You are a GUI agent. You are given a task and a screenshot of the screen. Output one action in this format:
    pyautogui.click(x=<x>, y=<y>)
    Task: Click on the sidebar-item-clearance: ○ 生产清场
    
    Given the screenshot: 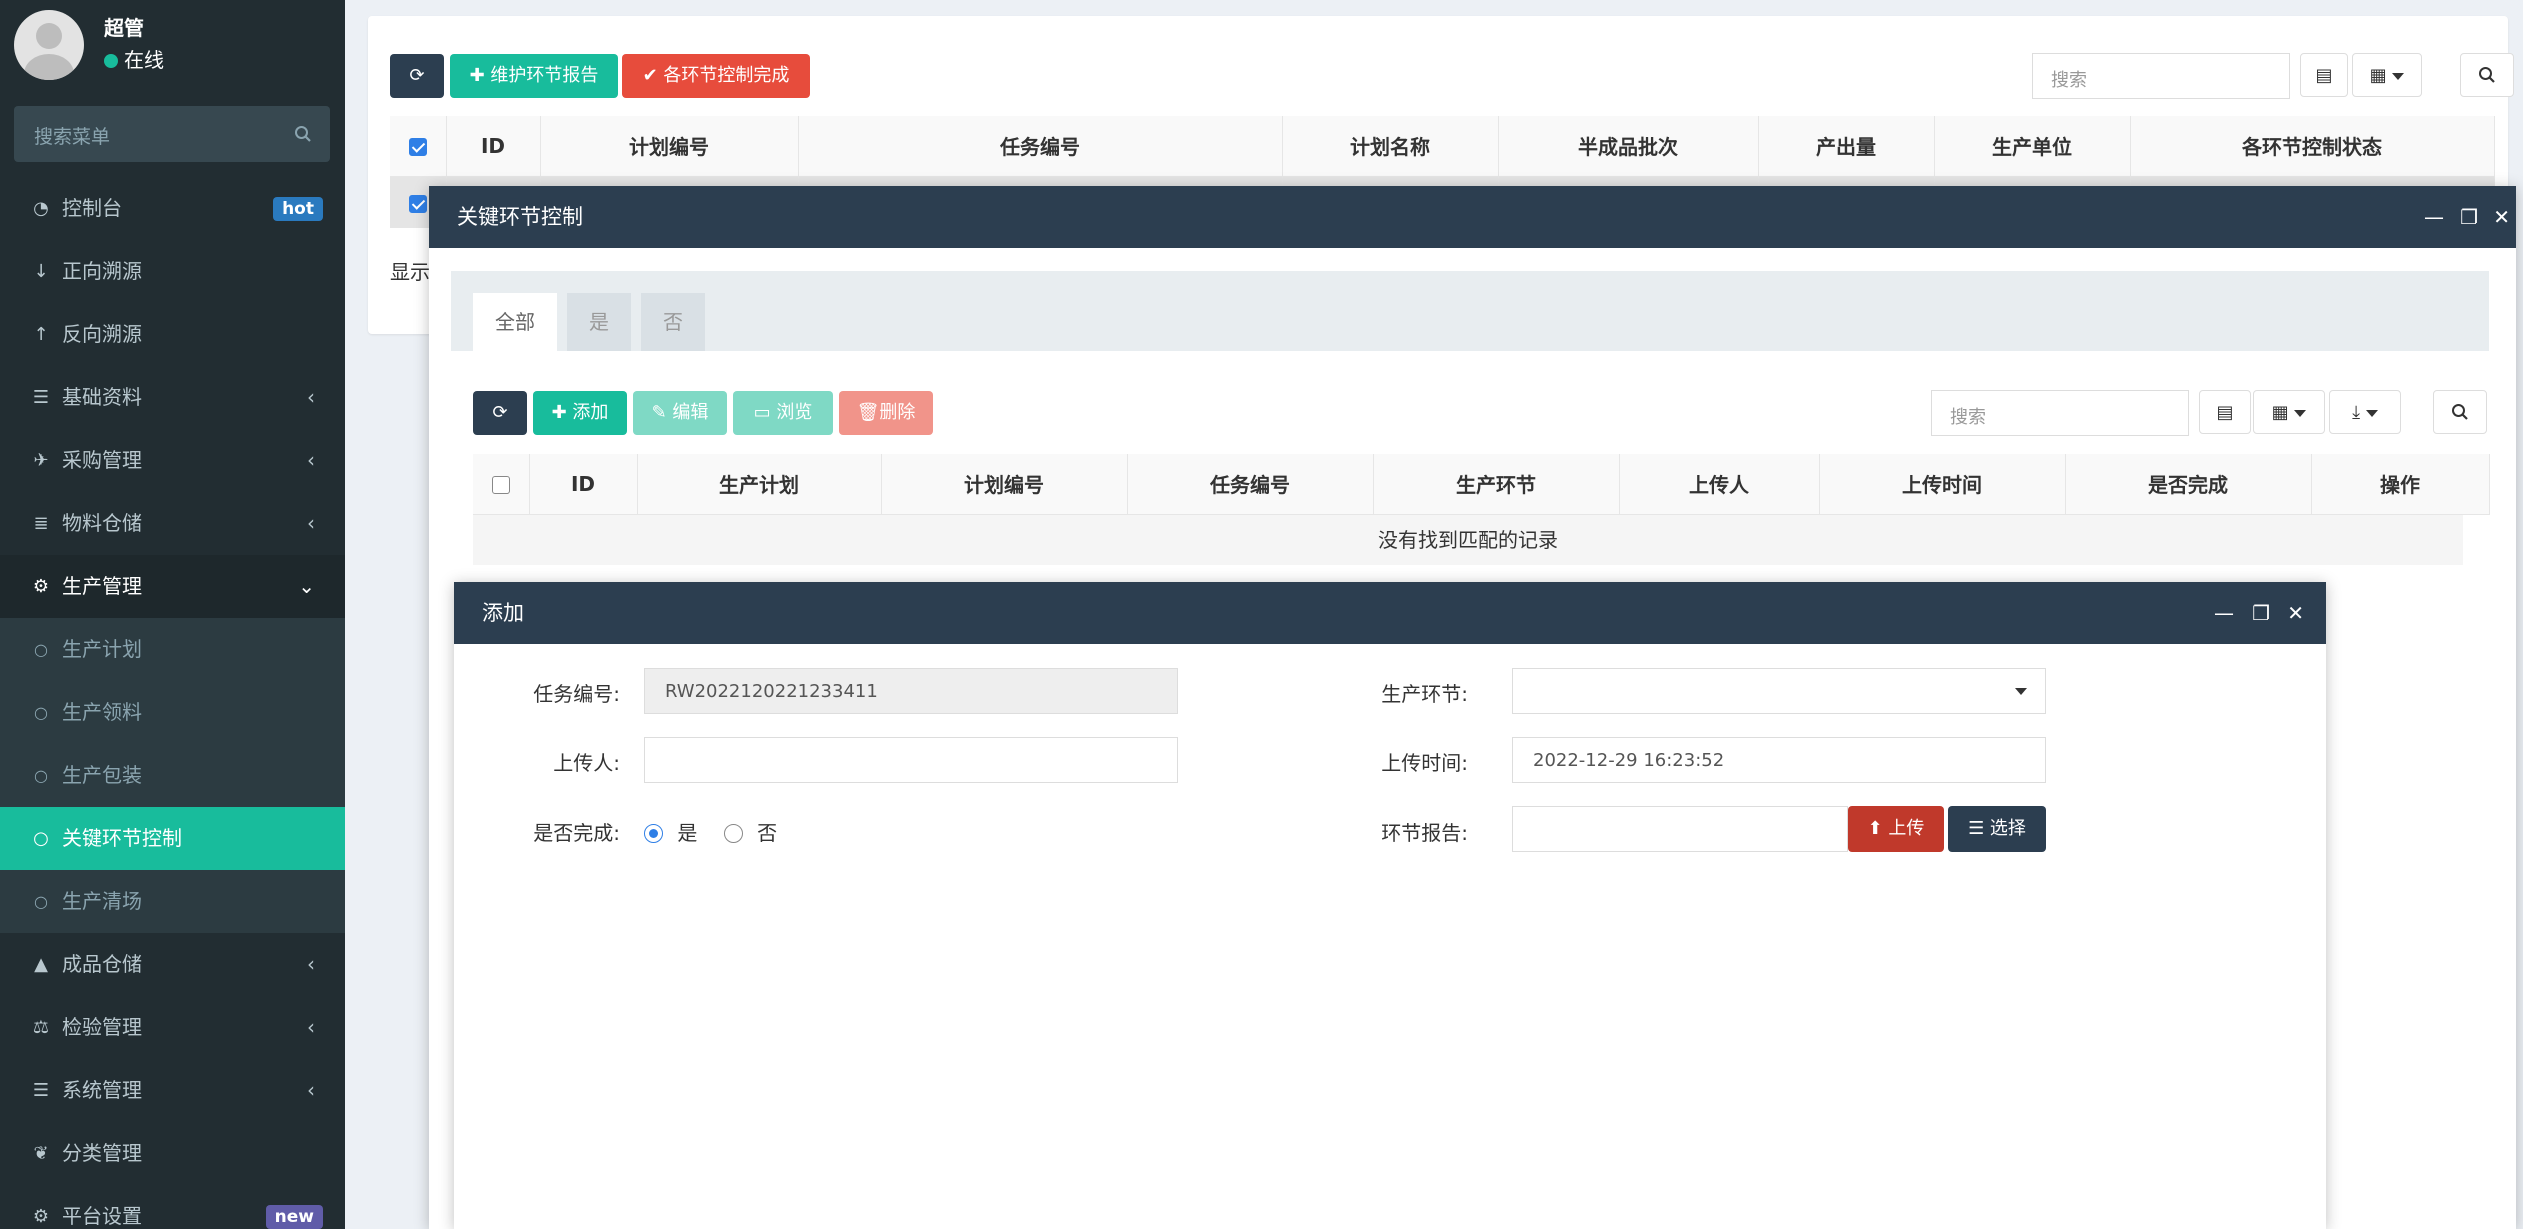 What is the action you would take?
    pyautogui.click(x=172, y=901)
    